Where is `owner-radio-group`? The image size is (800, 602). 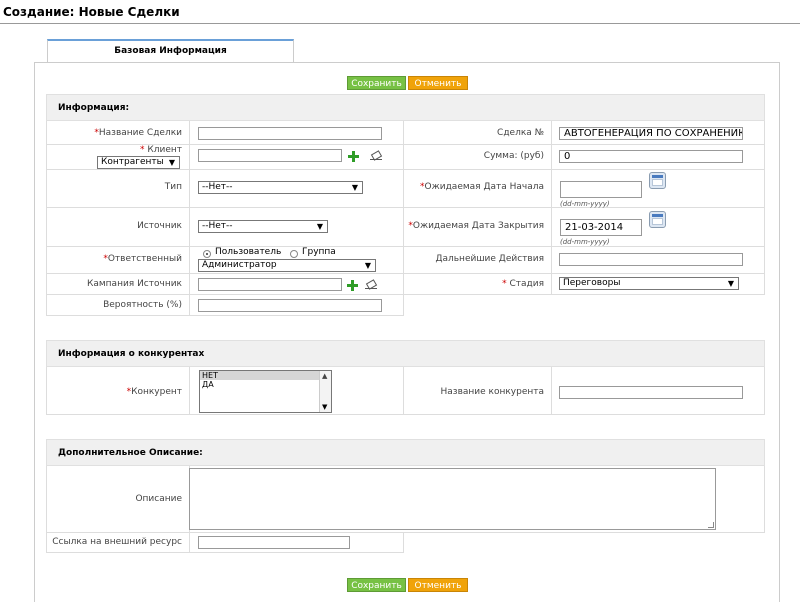 owner-radio-group is located at coordinates (294, 254).